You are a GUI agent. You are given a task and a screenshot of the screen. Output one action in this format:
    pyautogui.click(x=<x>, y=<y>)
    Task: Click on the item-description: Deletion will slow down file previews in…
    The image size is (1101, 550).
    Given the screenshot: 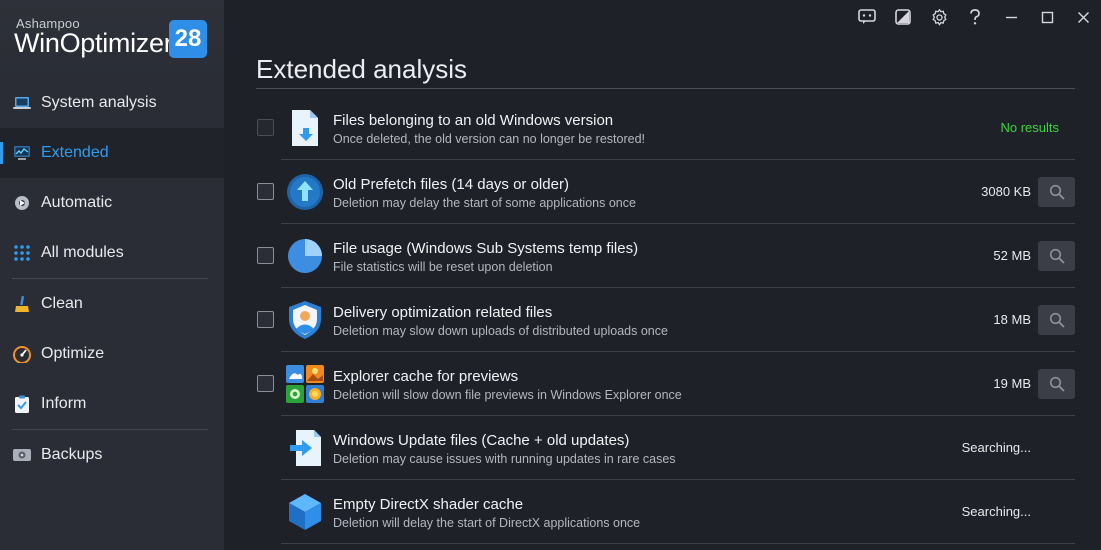 What is the action you would take?
    pyautogui.click(x=507, y=395)
    